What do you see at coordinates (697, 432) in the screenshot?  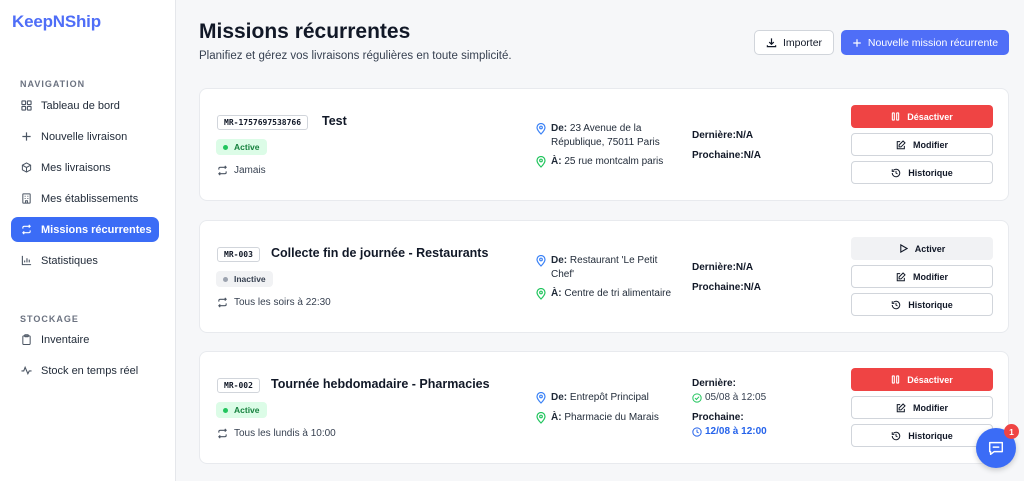 I see `clock-icon` at bounding box center [697, 432].